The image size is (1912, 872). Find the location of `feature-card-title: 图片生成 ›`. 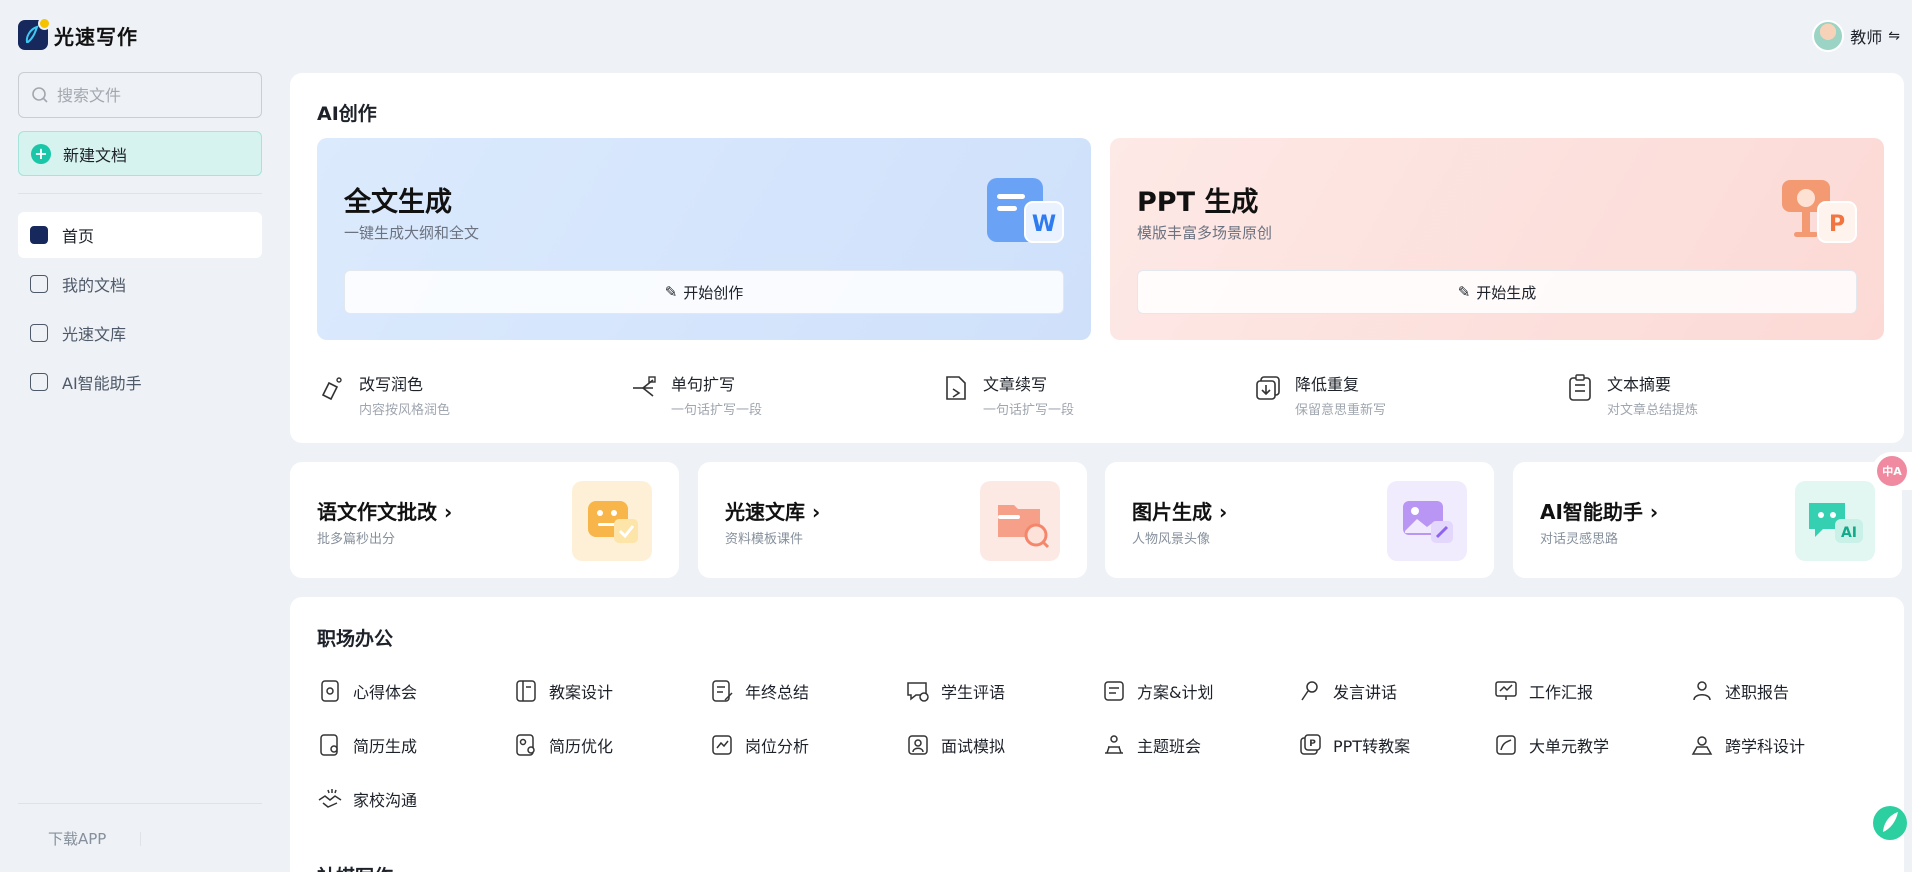

feature-card-title: 图片生成 › is located at coordinates (1180, 512).